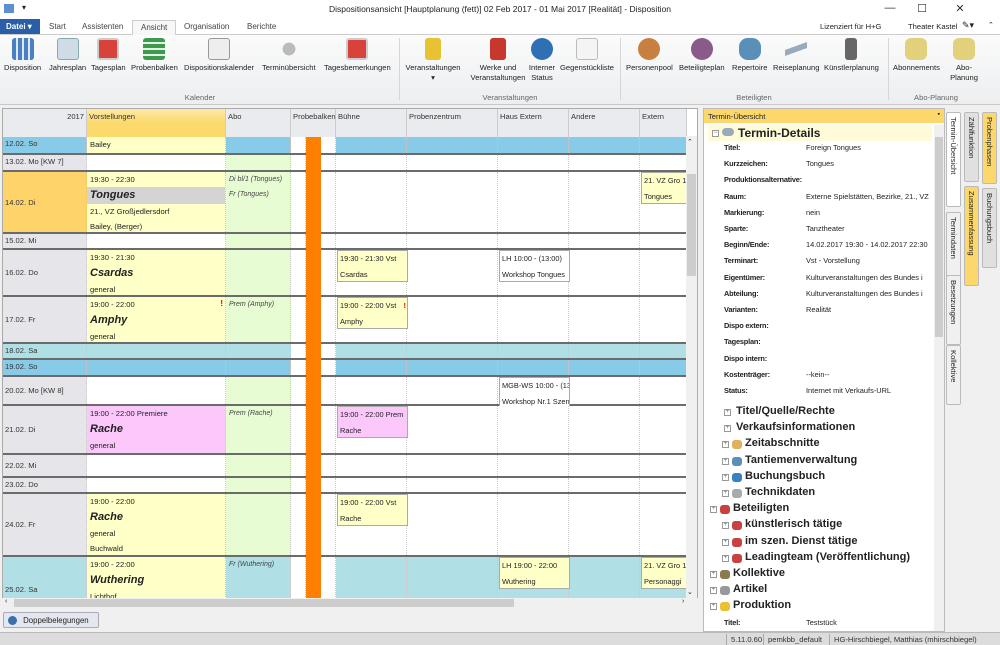  Describe the element at coordinates (825, 559) in the screenshot. I see `section-beteiligte-2: + Leadingteam (Veröffentlichung)` at that location.